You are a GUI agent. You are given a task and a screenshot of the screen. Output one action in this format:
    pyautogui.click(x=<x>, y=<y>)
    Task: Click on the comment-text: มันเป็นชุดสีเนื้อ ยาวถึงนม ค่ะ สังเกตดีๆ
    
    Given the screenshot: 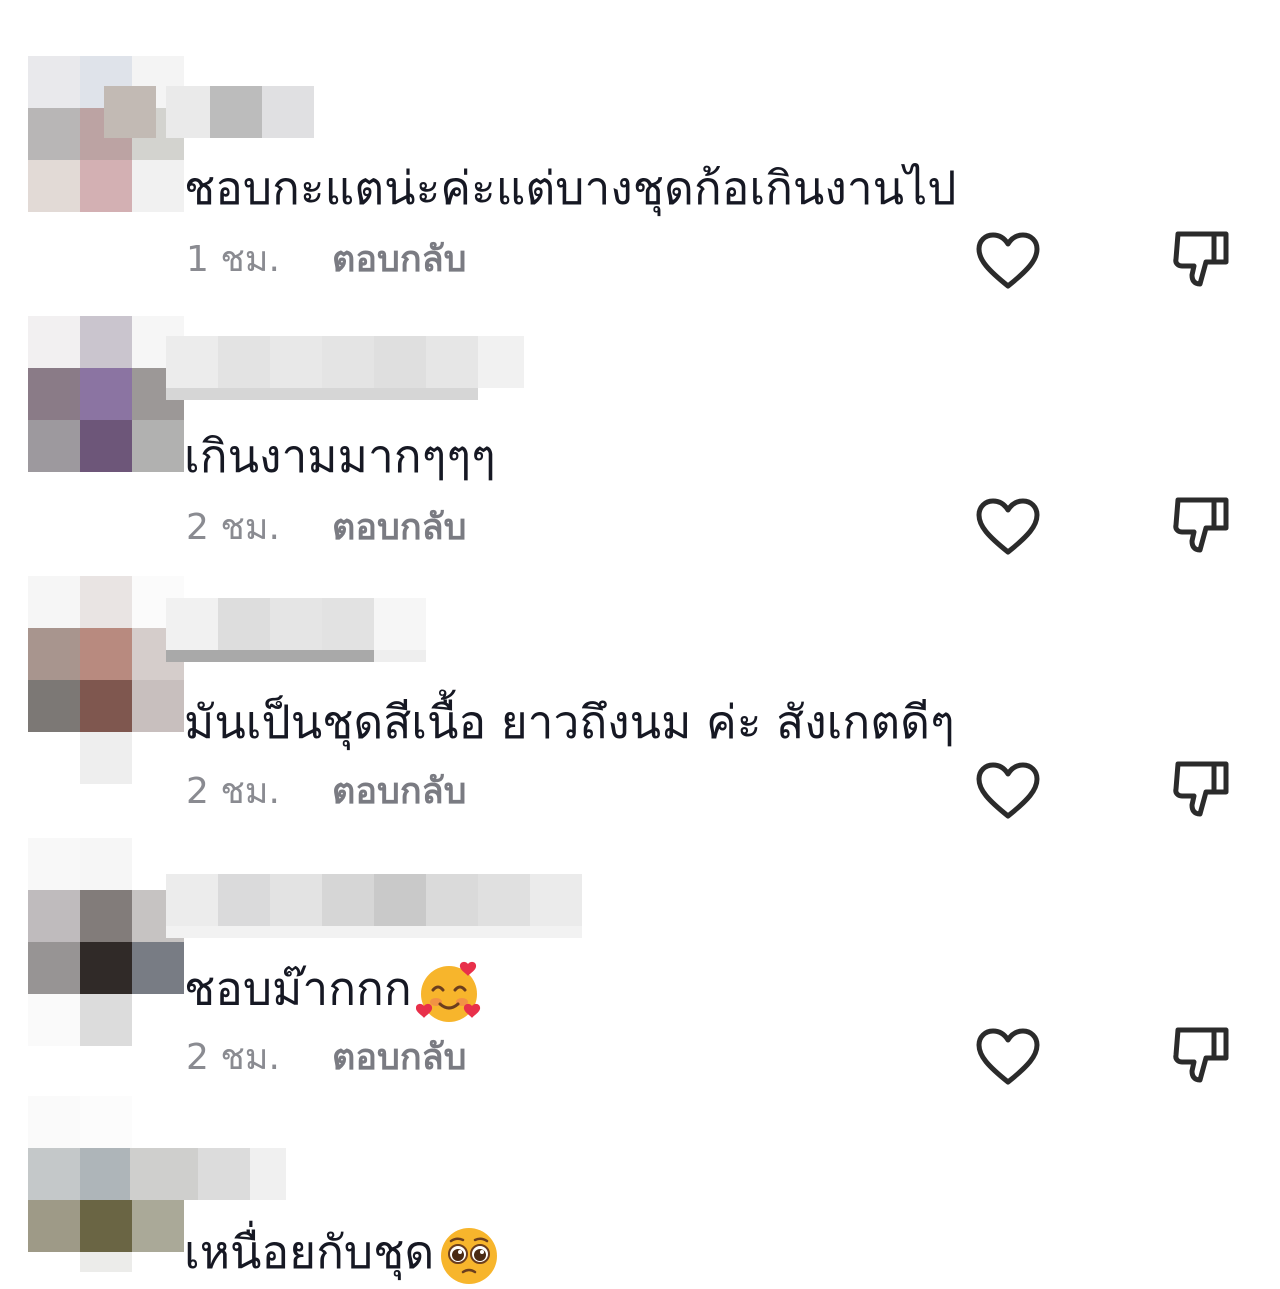 What is the action you would take?
    pyautogui.click(x=569, y=722)
    